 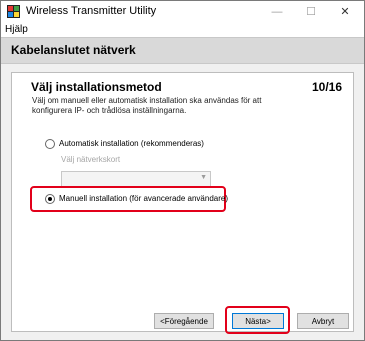 What do you see at coordinates (50, 199) in the screenshot?
I see `manual-install-radio` at bounding box center [50, 199].